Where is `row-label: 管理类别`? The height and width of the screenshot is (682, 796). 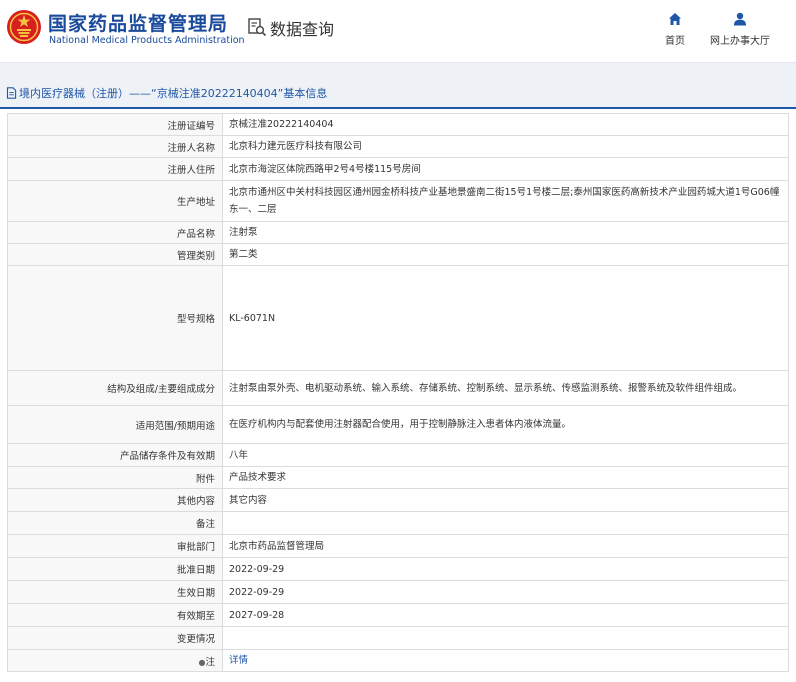
row-label: 管理类别 is located at coordinates (115, 254).